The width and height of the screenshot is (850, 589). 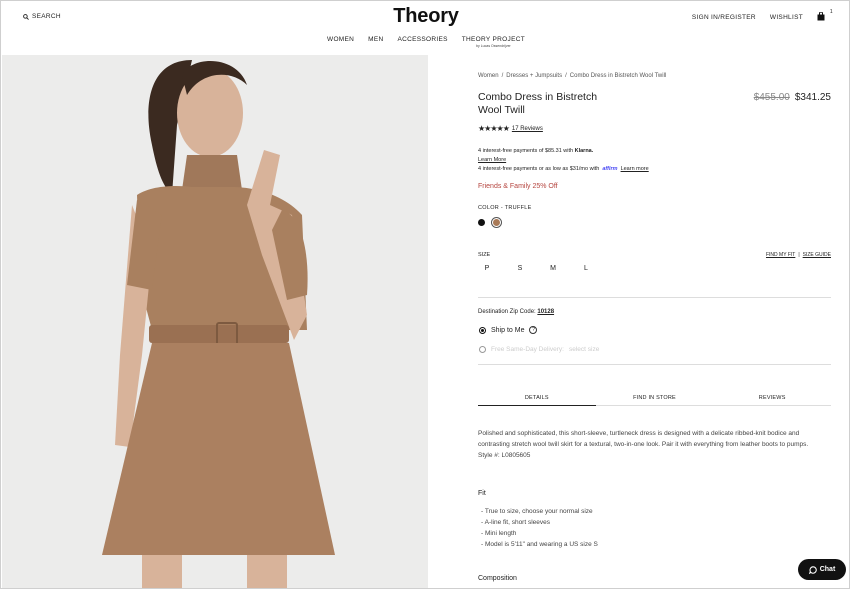 I want to click on find-my-fit-link: FIND MY FIT, so click(x=780, y=255).